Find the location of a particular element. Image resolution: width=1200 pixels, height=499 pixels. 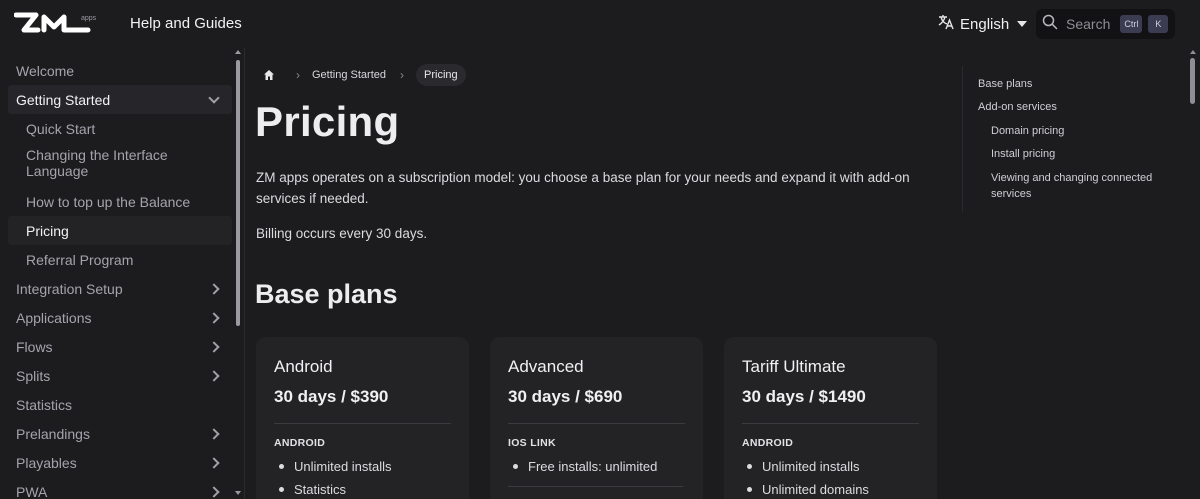

page-title: Pricing is located at coordinates (327, 121).